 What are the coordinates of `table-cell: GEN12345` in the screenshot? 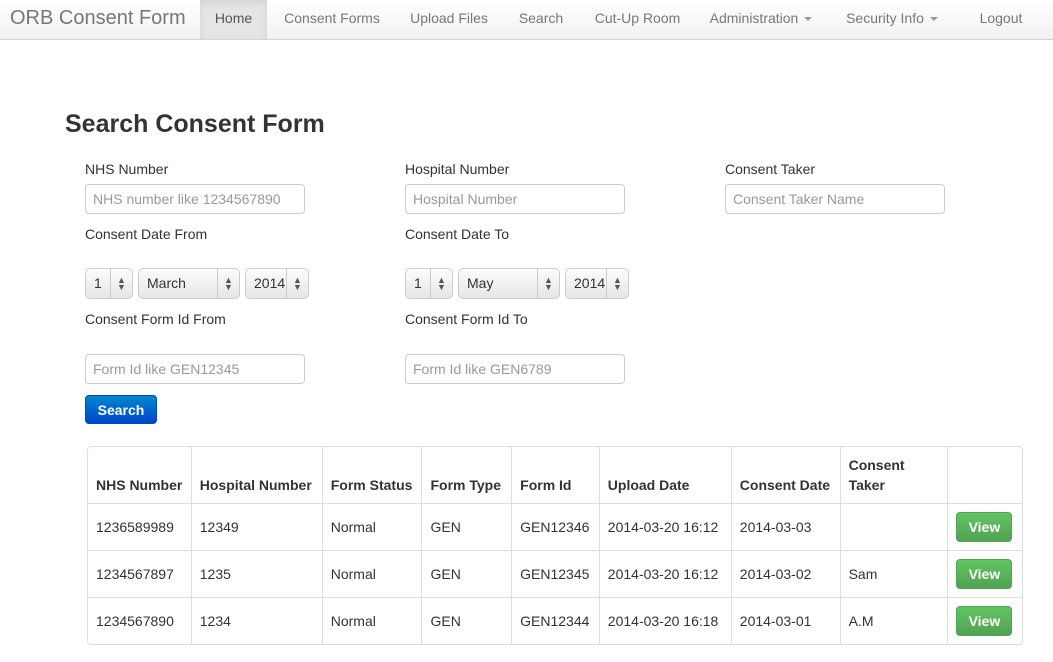 It's located at (555, 573).